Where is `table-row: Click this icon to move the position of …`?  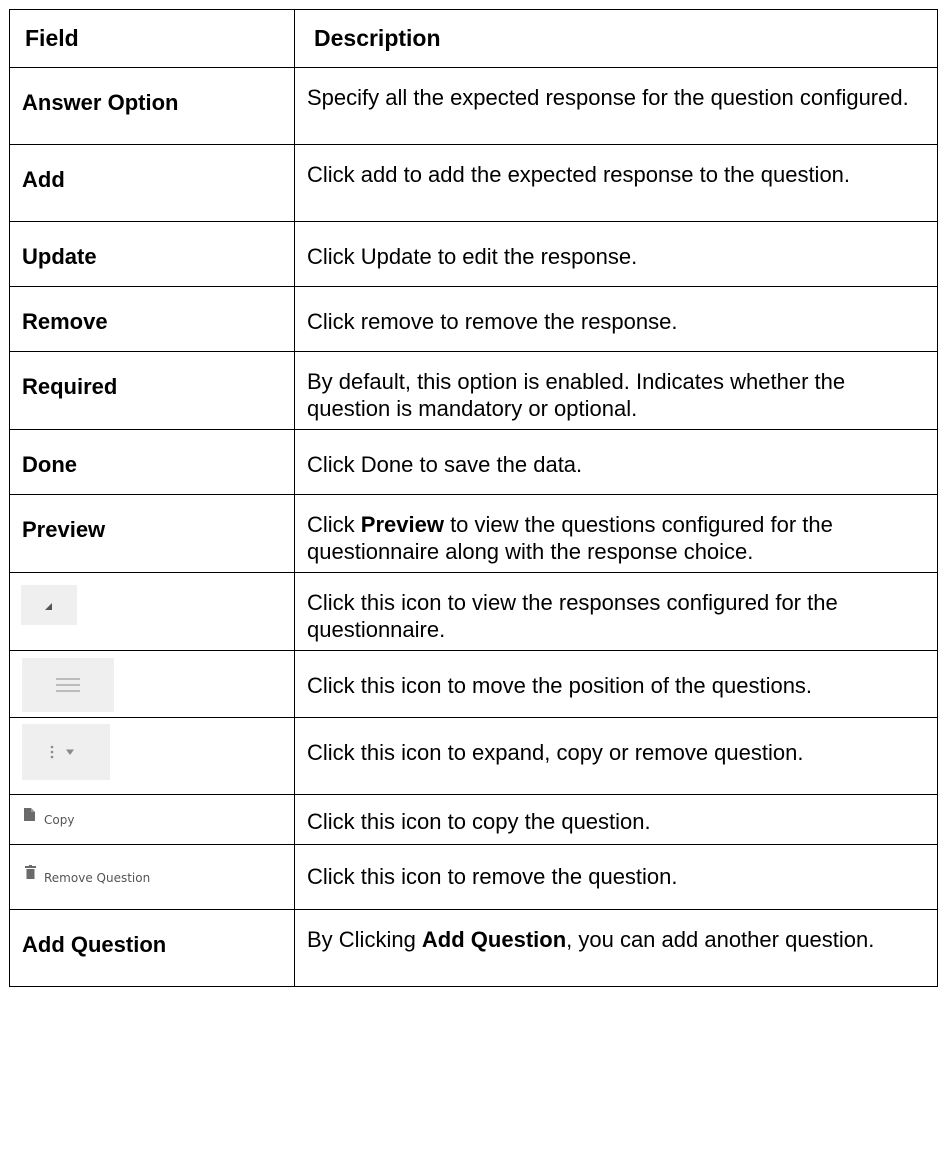 table-row: Click this icon to move the position of … is located at coordinates (473, 684).